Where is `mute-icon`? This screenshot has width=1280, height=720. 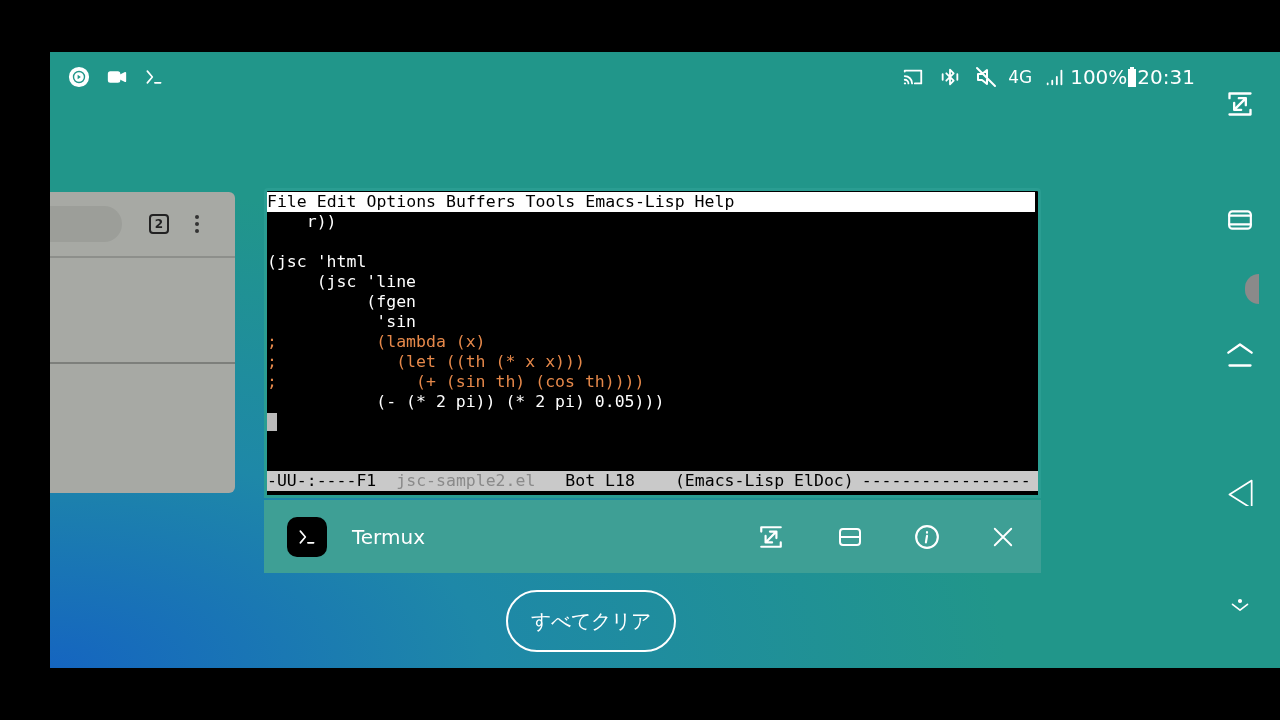 mute-icon is located at coordinates (986, 77).